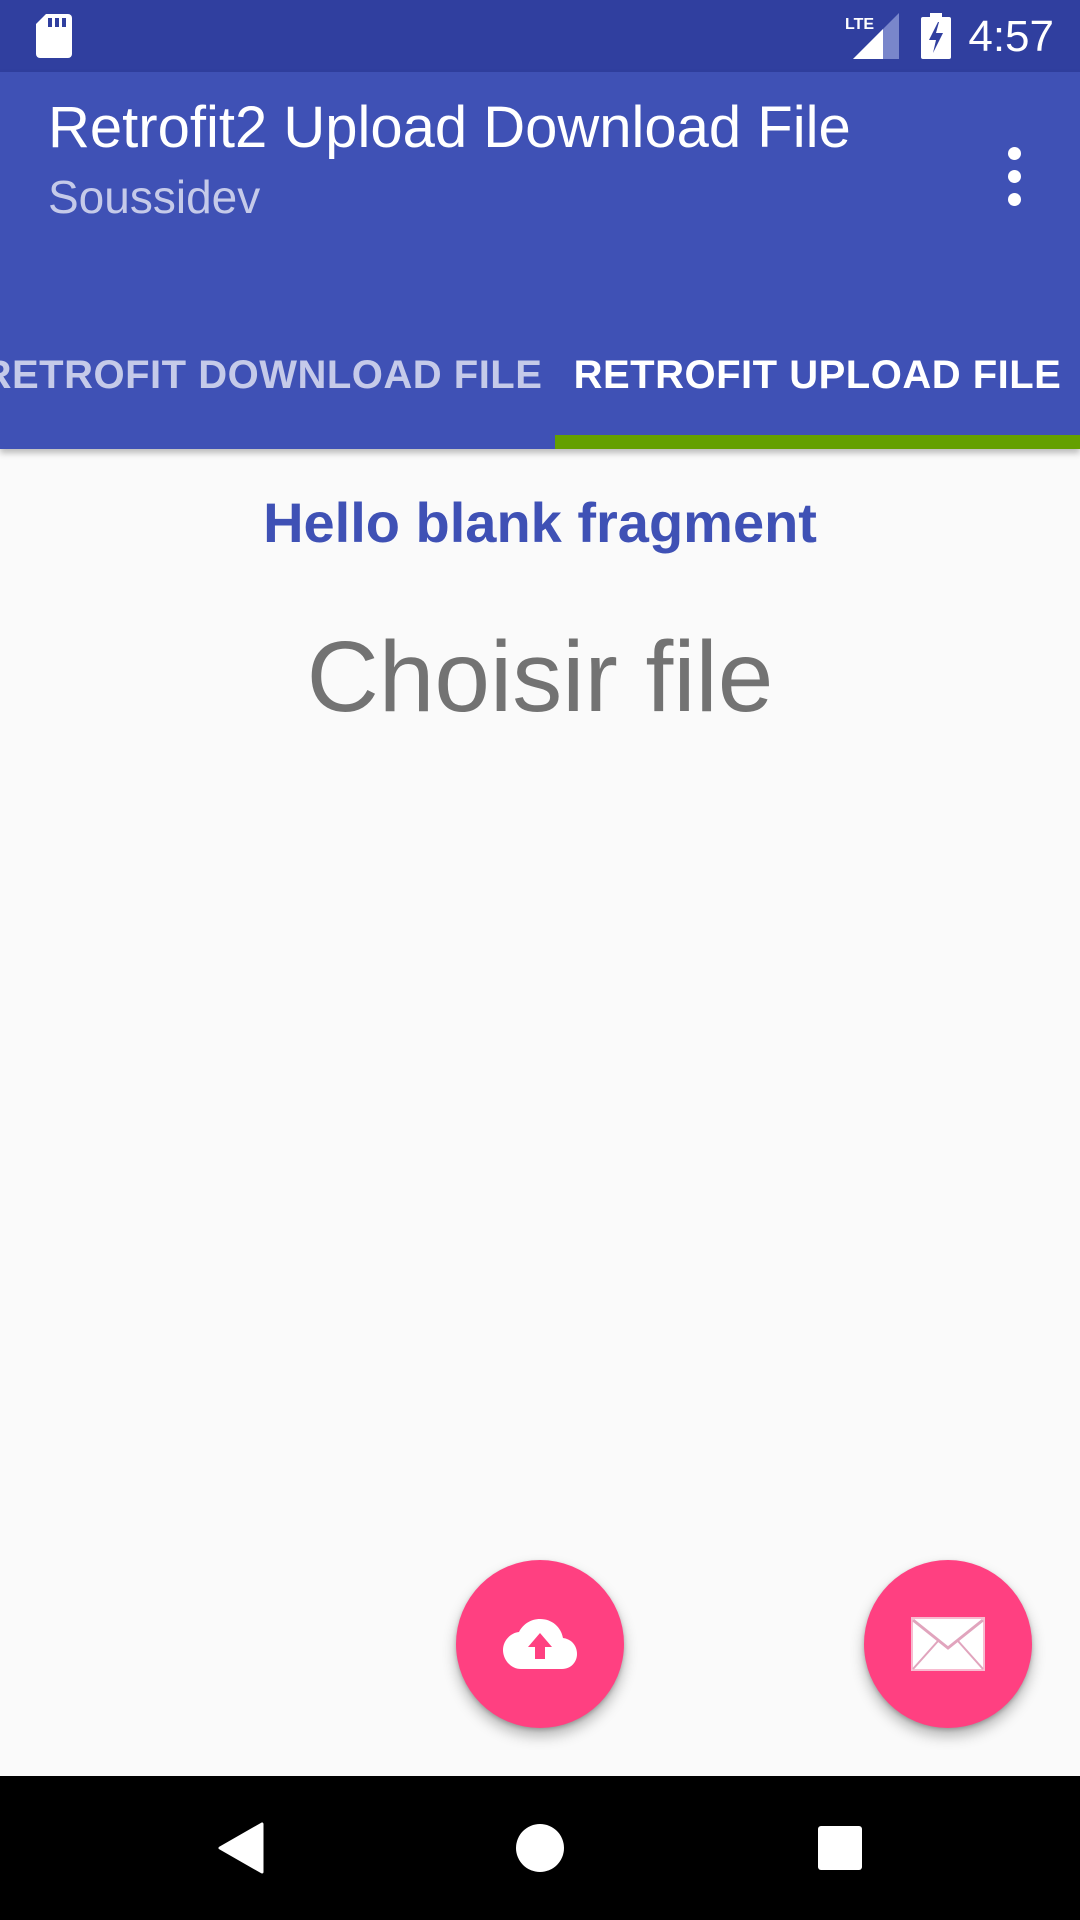 The image size is (1080, 1920). I want to click on sd-card-icon, so click(54, 36).